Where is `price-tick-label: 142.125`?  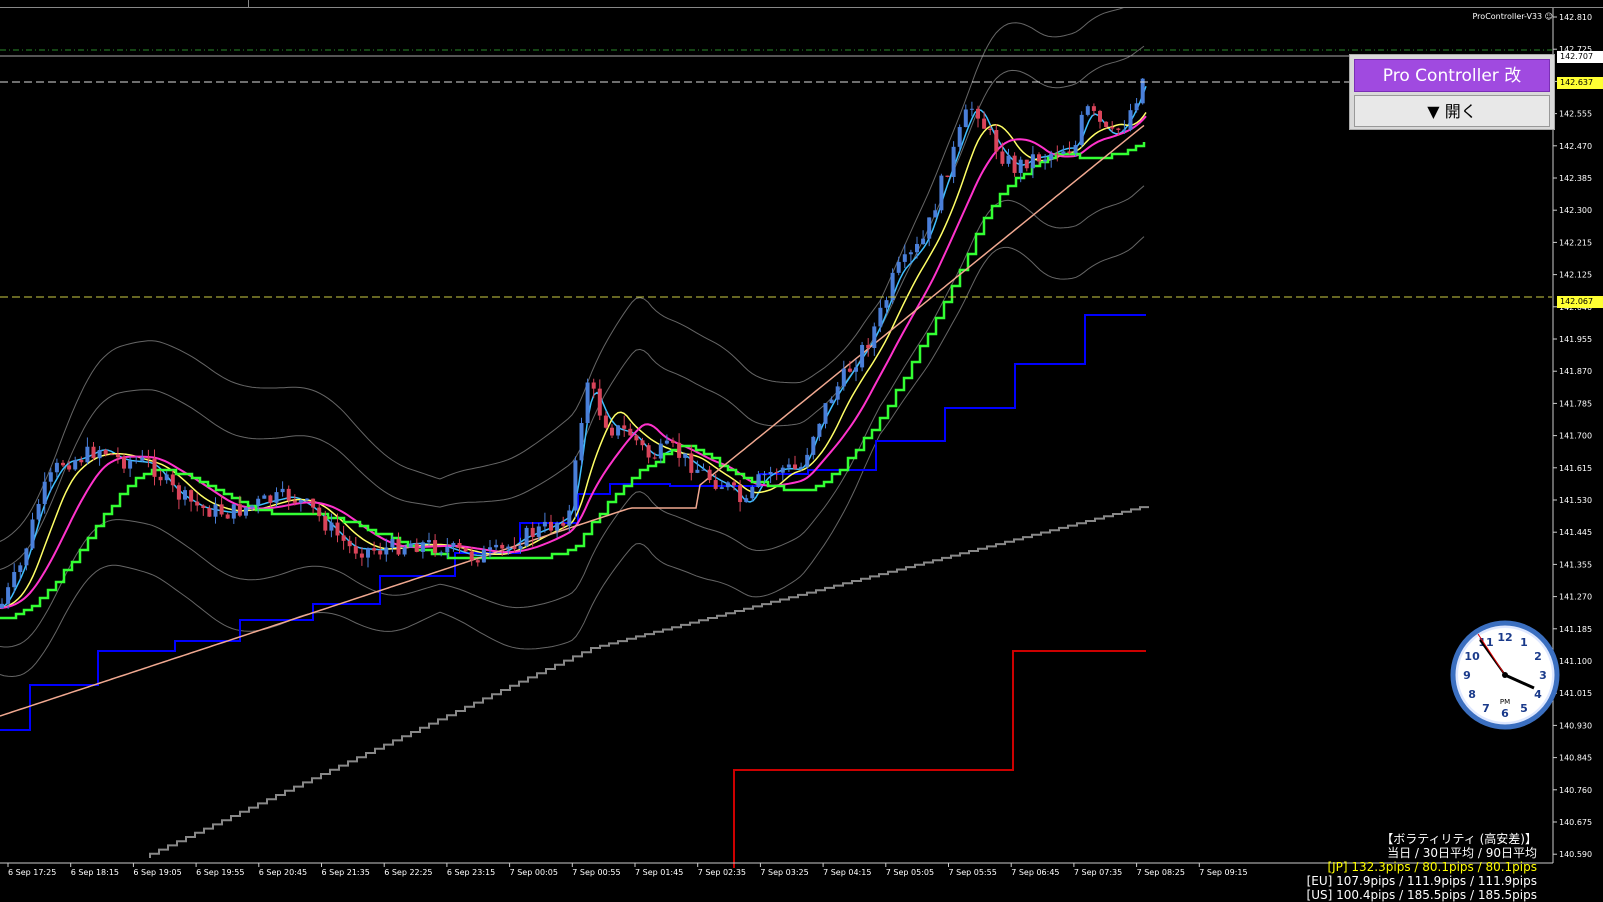 price-tick-label: 142.125 is located at coordinates (1575, 275).